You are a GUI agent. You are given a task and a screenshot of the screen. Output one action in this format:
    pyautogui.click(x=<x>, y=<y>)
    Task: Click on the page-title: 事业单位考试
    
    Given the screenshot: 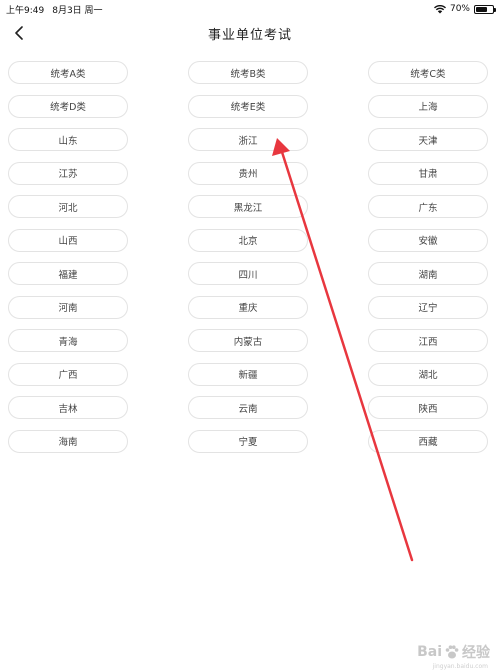 What is the action you would take?
    pyautogui.click(x=249, y=35)
    